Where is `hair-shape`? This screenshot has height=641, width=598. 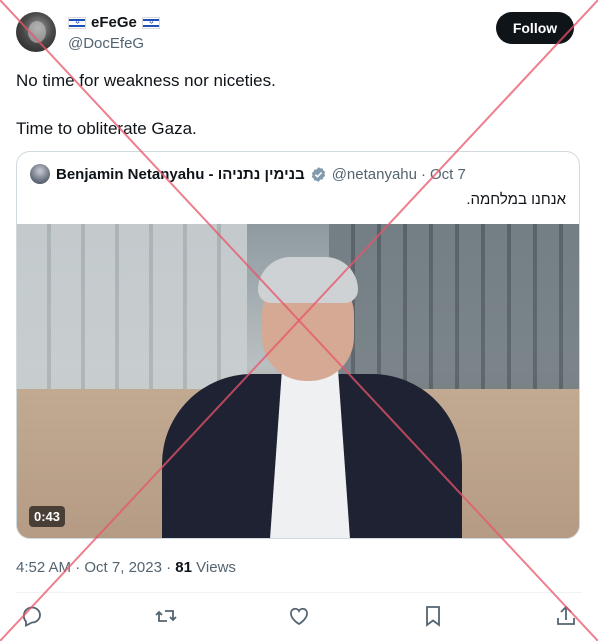 hair-shape is located at coordinates (308, 280).